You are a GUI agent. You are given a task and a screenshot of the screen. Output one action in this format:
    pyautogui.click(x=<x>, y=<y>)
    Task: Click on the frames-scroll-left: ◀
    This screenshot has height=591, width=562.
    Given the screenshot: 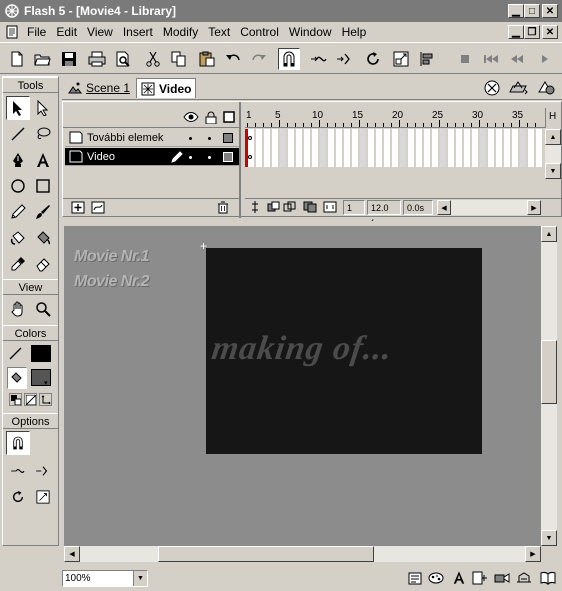 What is the action you would take?
    pyautogui.click(x=444, y=207)
    